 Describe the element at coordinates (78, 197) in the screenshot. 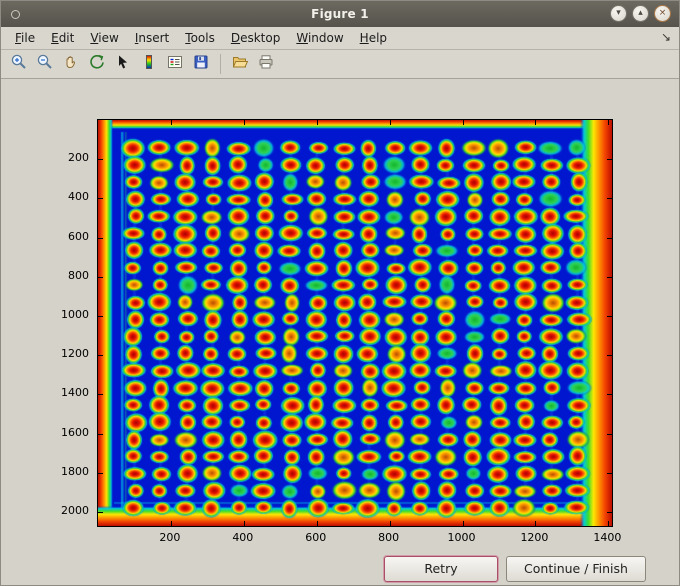

I see `y-tick-label: 400` at that location.